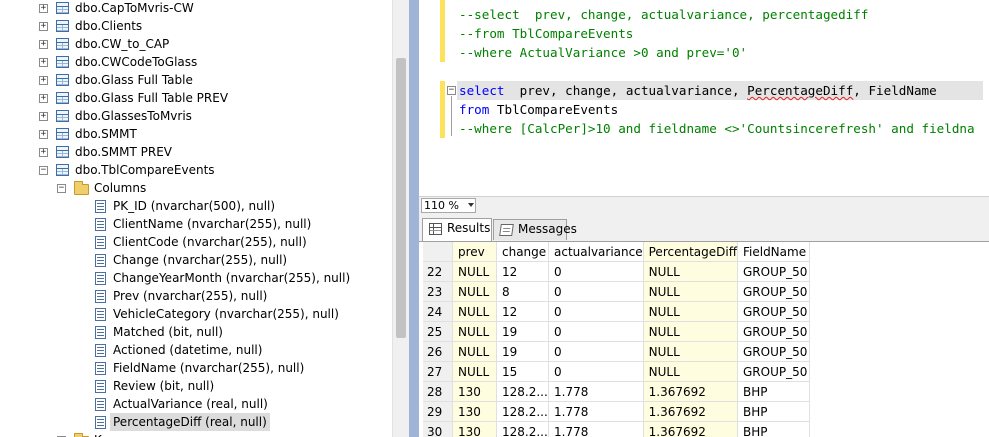 This screenshot has height=437, width=989. What do you see at coordinates (196, 44) in the screenshot?
I see `tree-item-table: + dbo.CW_to_CAP` at bounding box center [196, 44].